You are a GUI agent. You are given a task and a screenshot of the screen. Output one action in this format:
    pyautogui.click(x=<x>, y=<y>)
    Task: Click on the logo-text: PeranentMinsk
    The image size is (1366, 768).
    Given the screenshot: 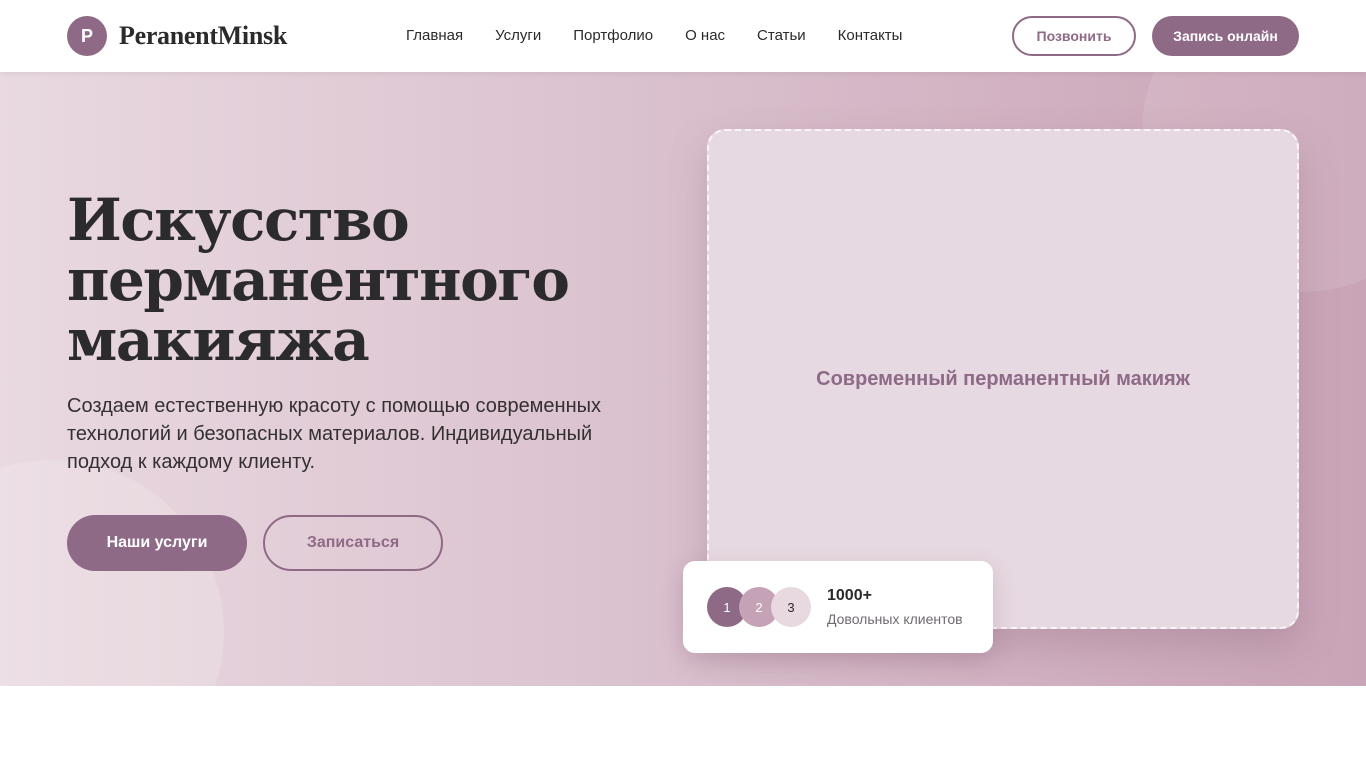 What is the action you would take?
    pyautogui.click(x=203, y=35)
    